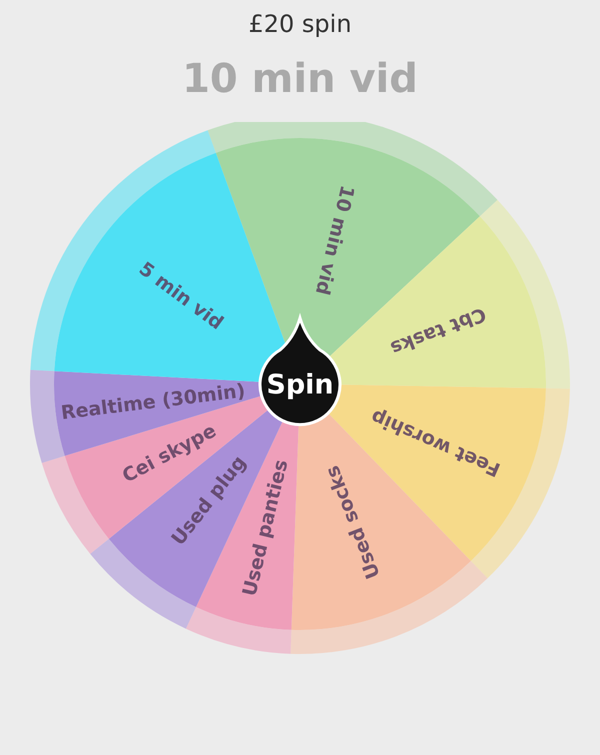  Describe the element at coordinates (153, 402) in the screenshot. I see `segment-label: Realtime (30min)` at that location.